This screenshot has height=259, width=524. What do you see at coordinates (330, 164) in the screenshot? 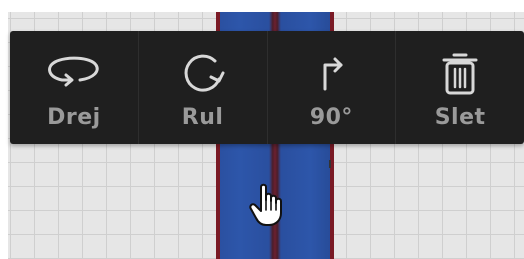
I see `piece-marker` at bounding box center [330, 164].